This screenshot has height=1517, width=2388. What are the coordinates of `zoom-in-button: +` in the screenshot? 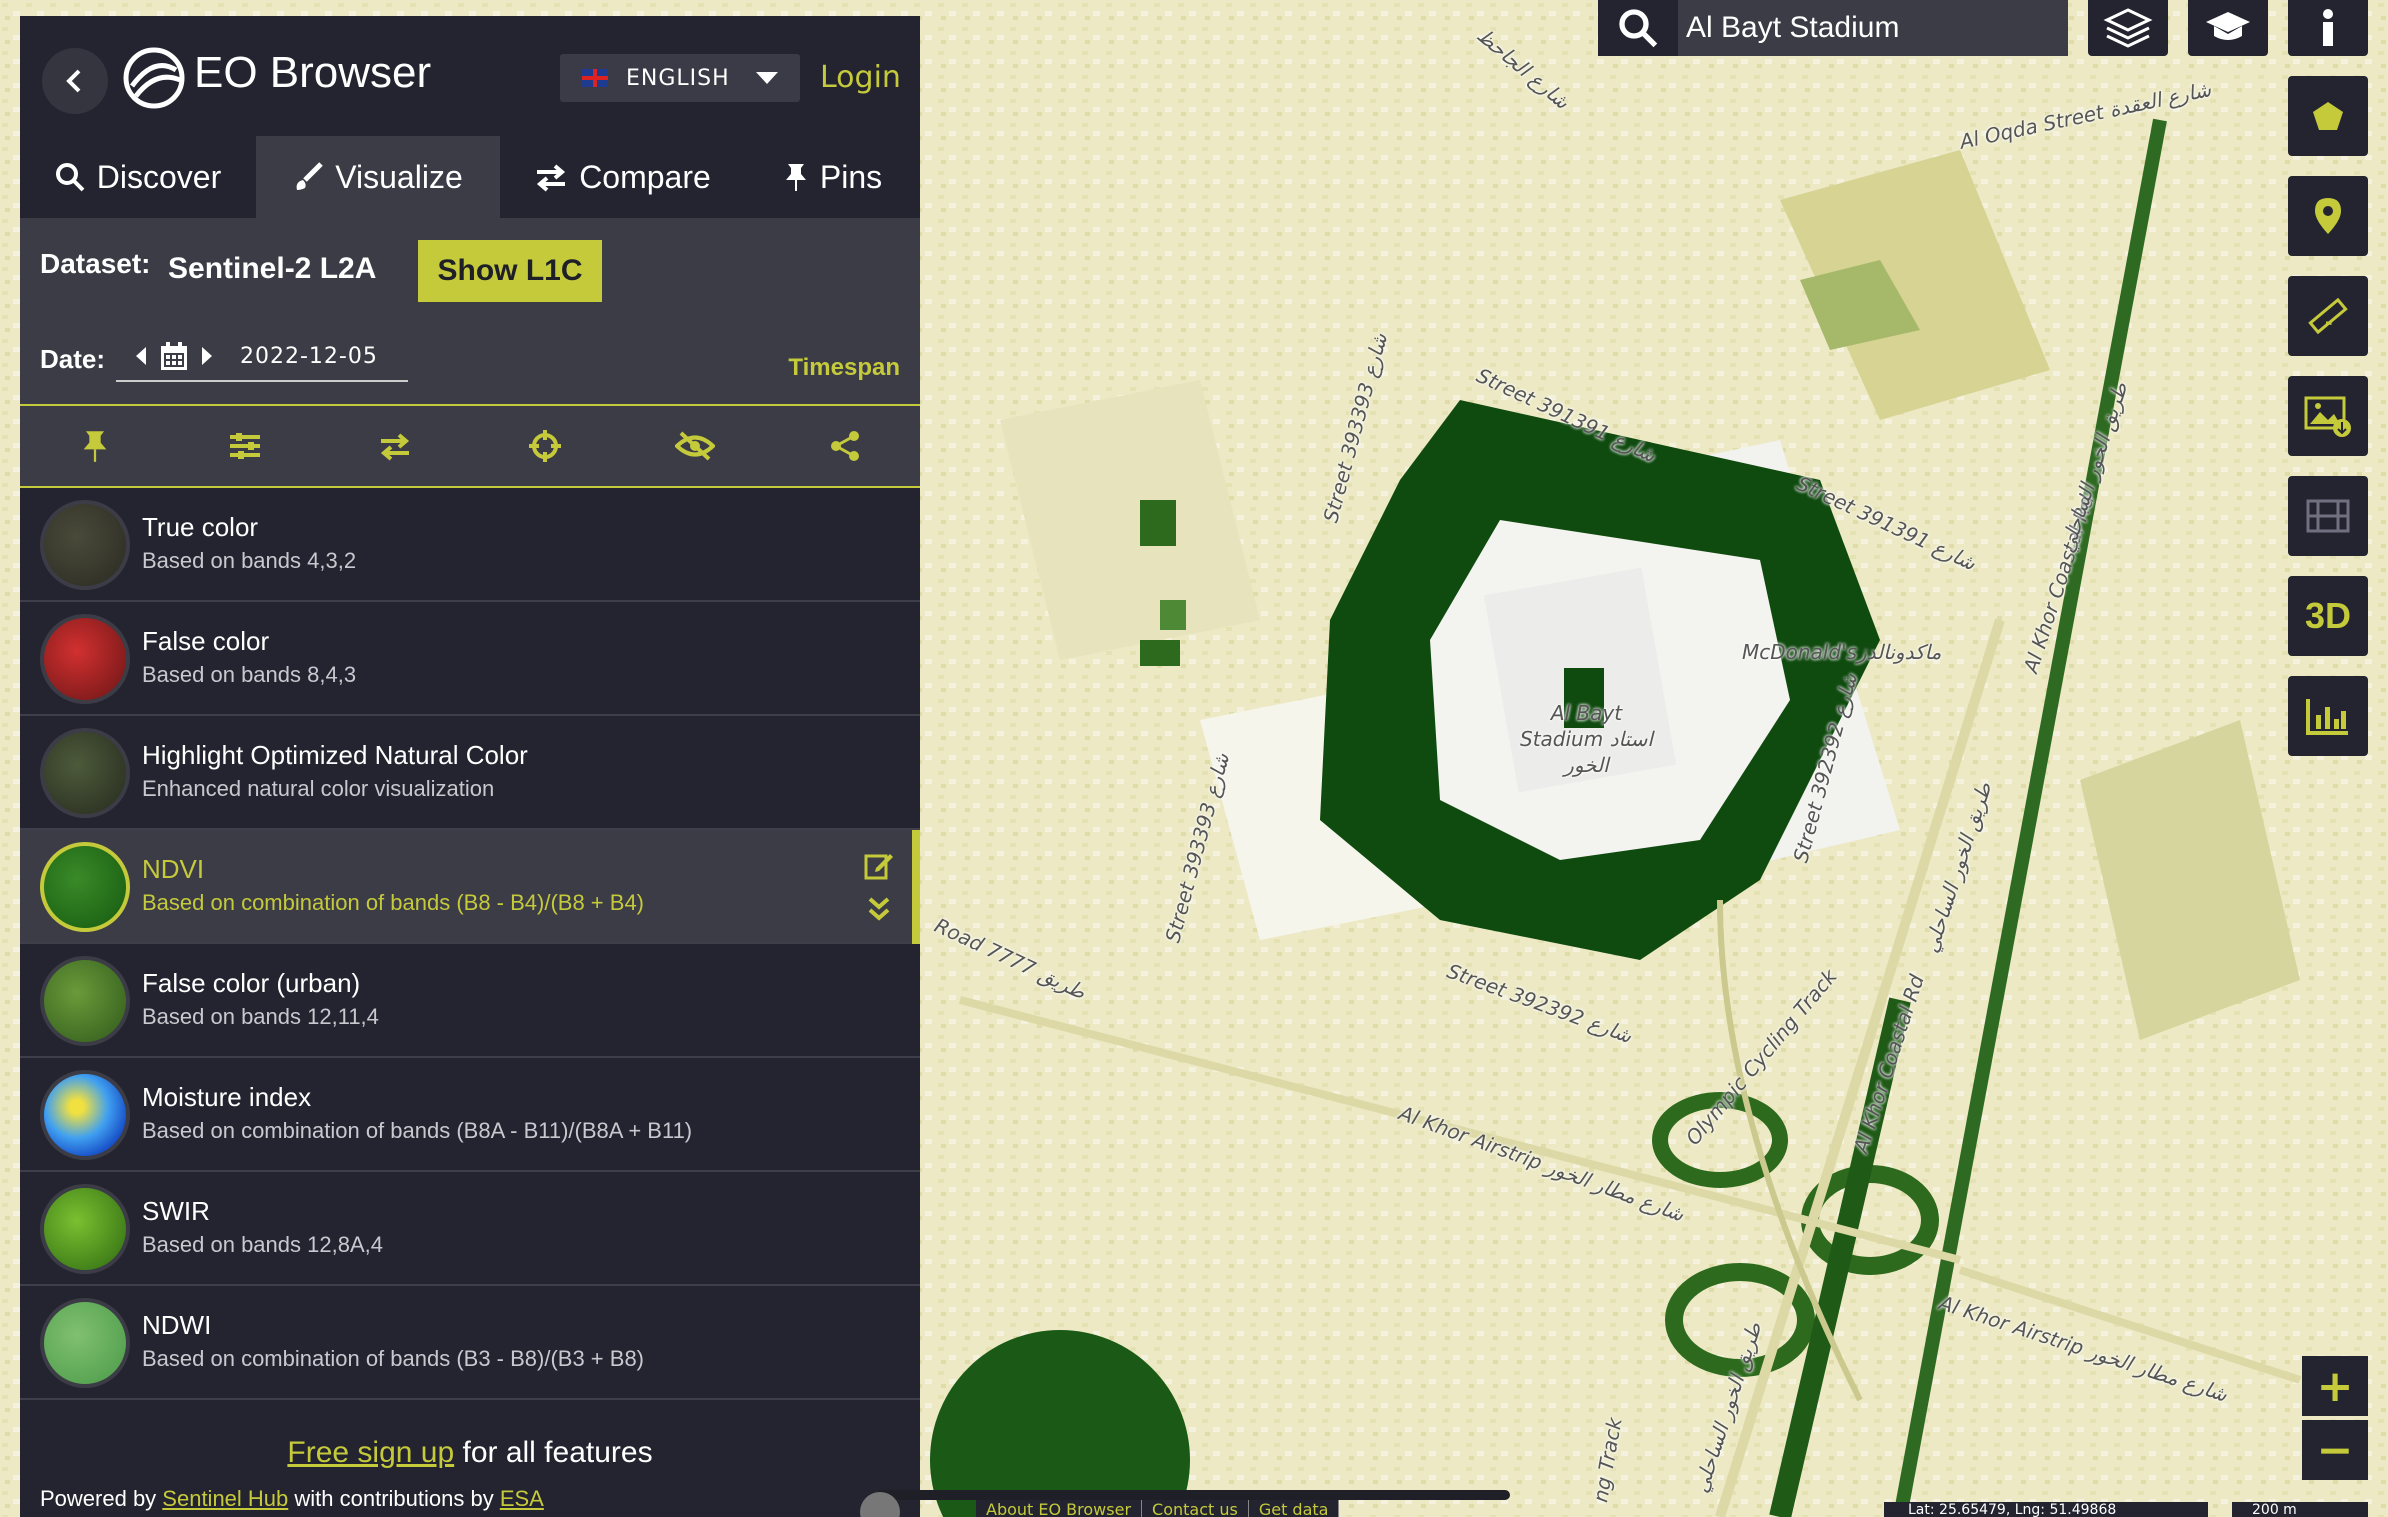 It's located at (2335, 1386).